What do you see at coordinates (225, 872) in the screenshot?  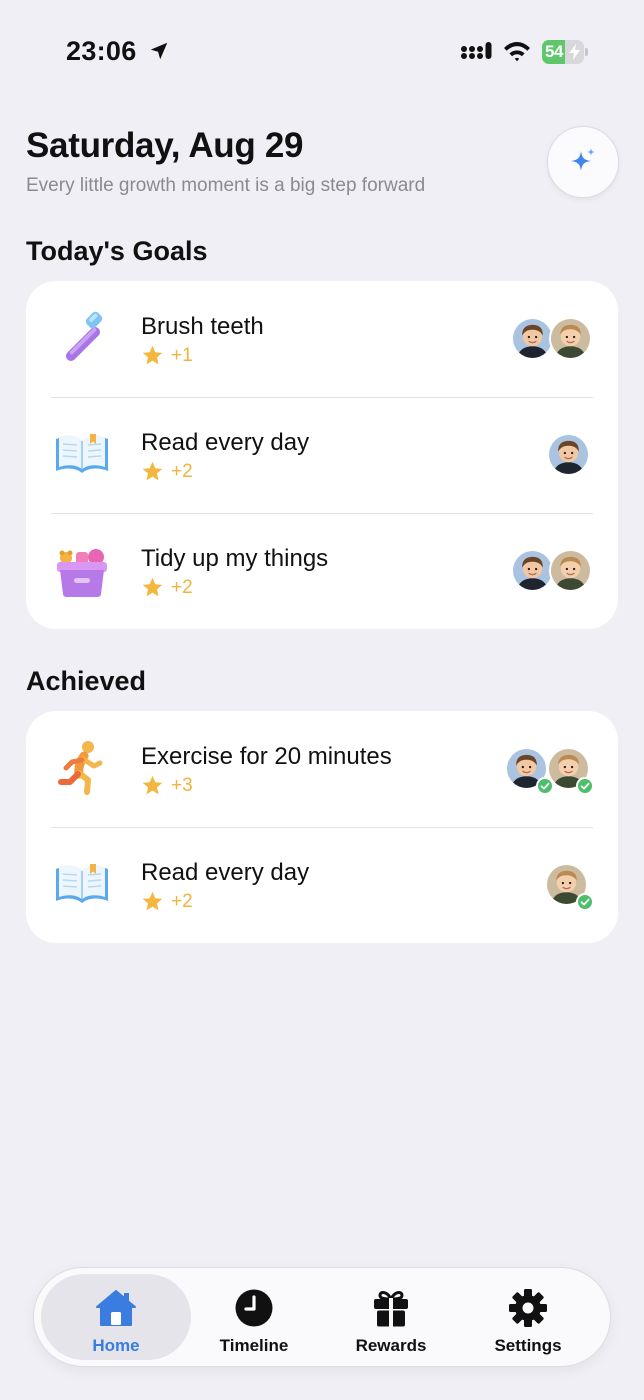 I see `achieved-title: Read every day` at bounding box center [225, 872].